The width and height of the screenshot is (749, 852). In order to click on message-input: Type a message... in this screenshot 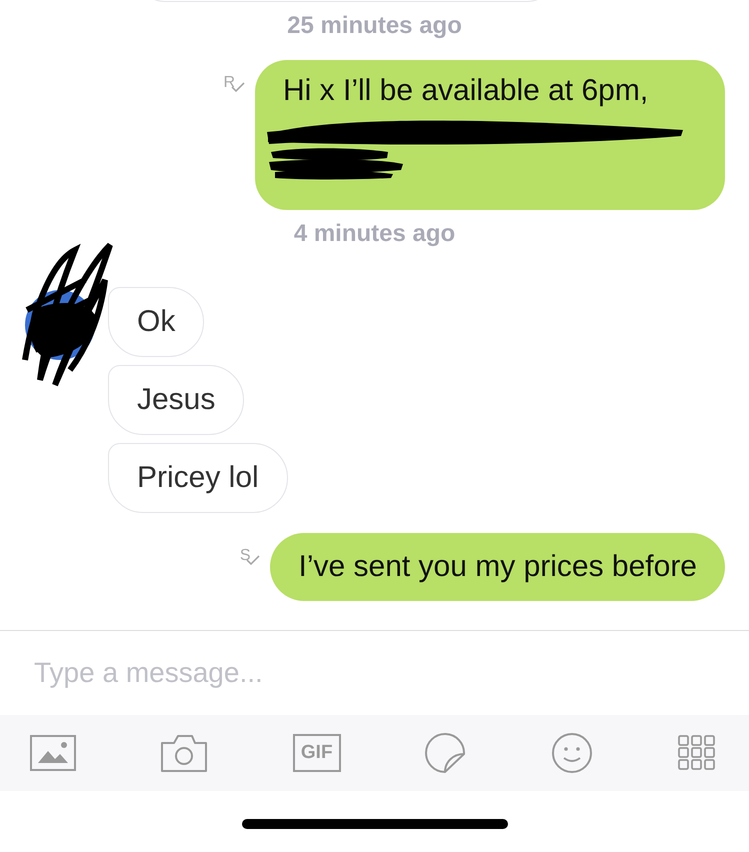, I will do `click(359, 673)`.